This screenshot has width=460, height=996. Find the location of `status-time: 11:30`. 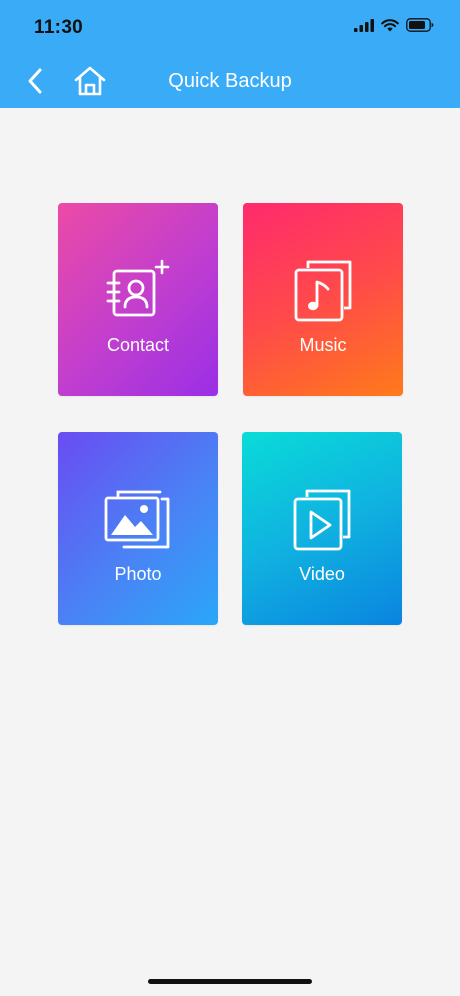

status-time: 11:30 is located at coordinates (59, 27).